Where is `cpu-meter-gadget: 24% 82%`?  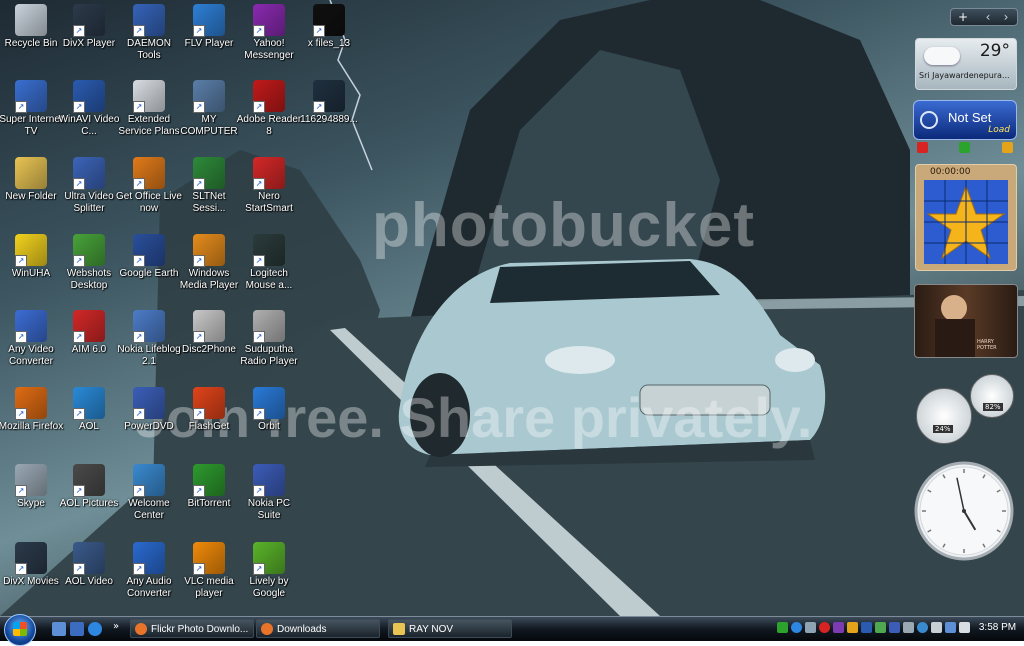 cpu-meter-gadget: 24% 82% is located at coordinates (964, 409).